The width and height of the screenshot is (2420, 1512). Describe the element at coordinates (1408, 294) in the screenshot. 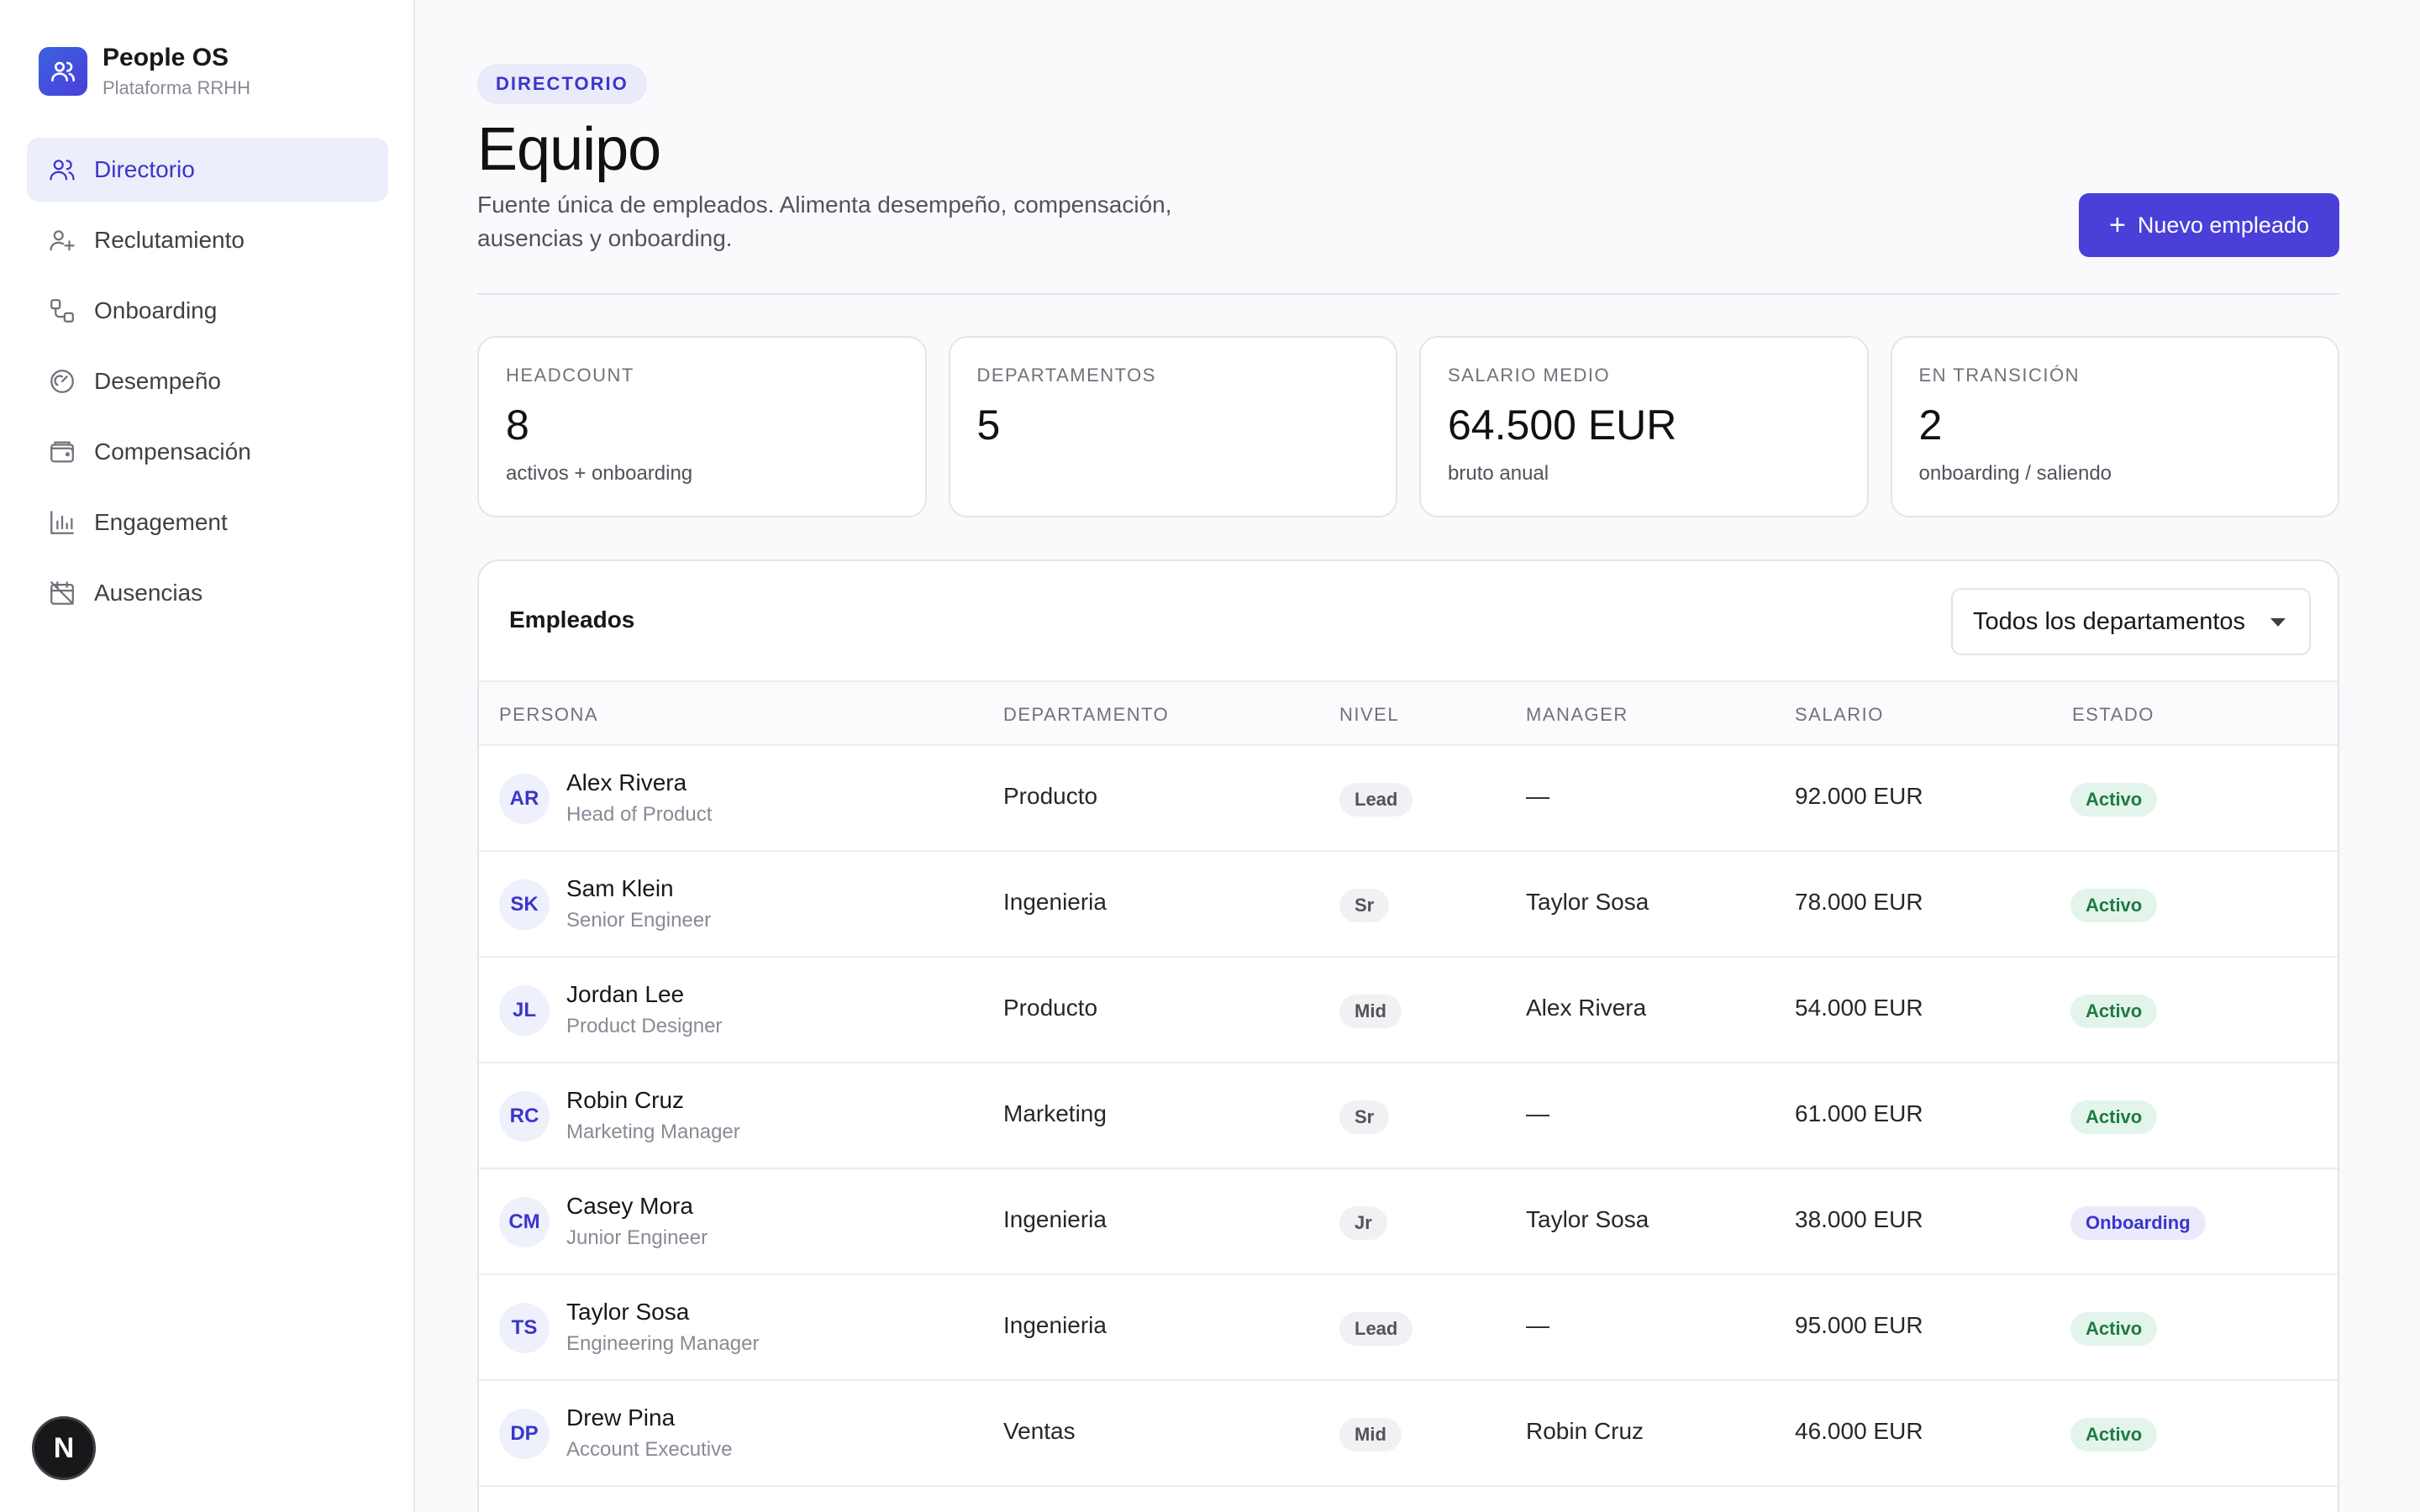

I see `header-divider` at that location.